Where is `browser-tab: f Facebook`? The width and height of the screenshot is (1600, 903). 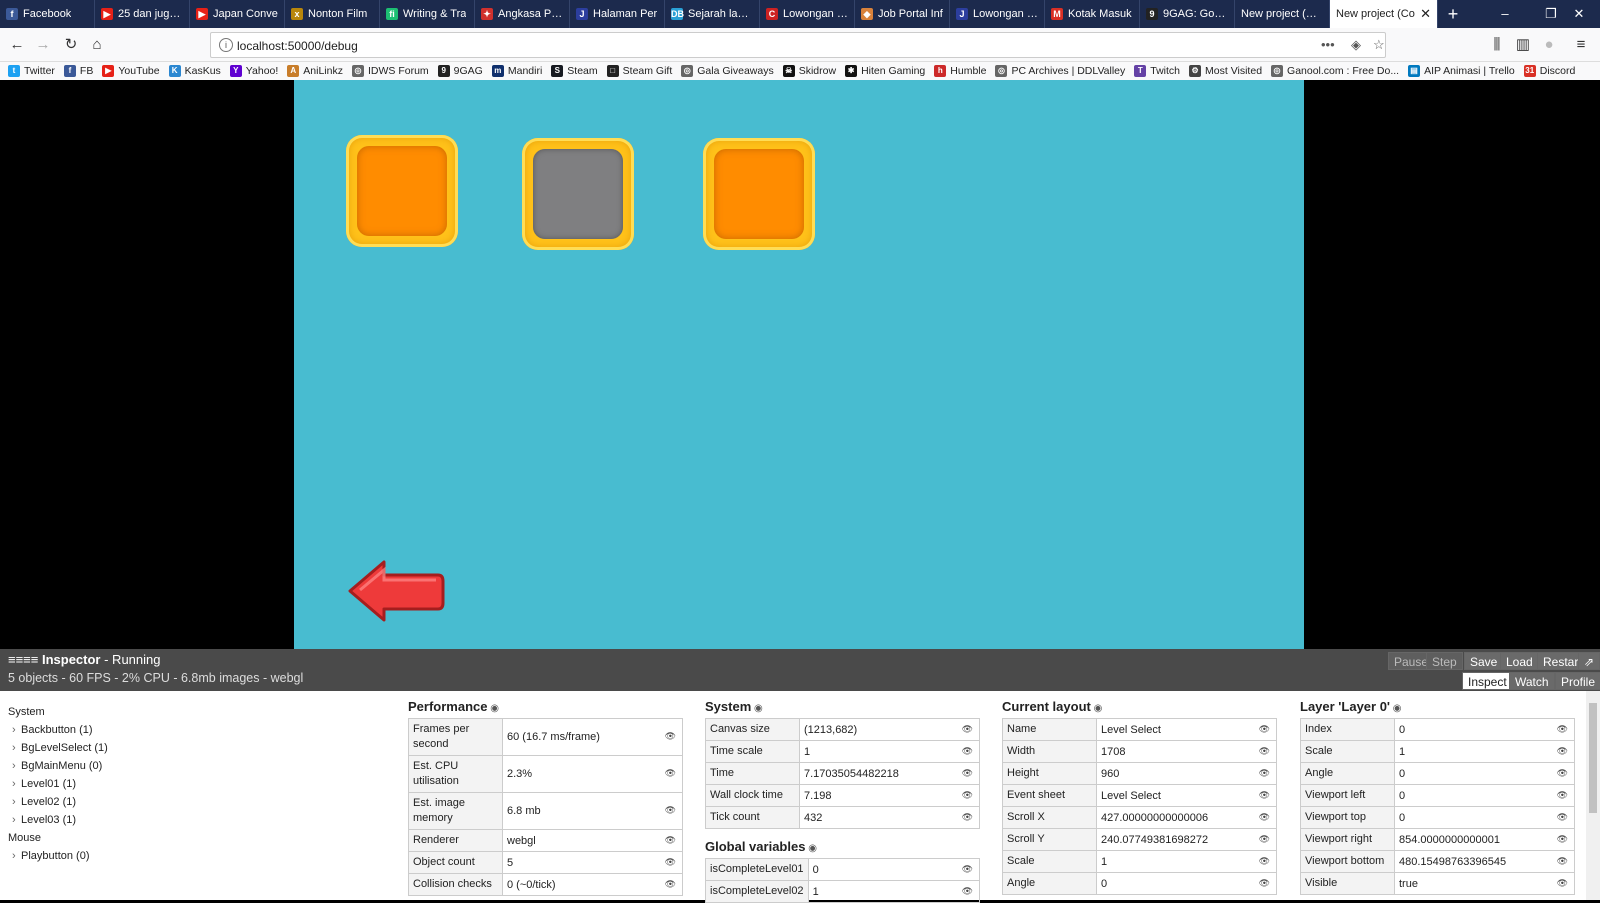 browser-tab: f Facebook is located at coordinates (47, 14).